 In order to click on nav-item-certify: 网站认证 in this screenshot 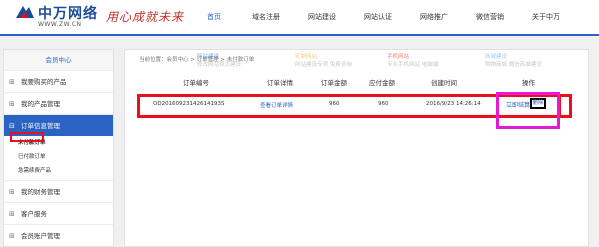, I will do `click(378, 17)`.